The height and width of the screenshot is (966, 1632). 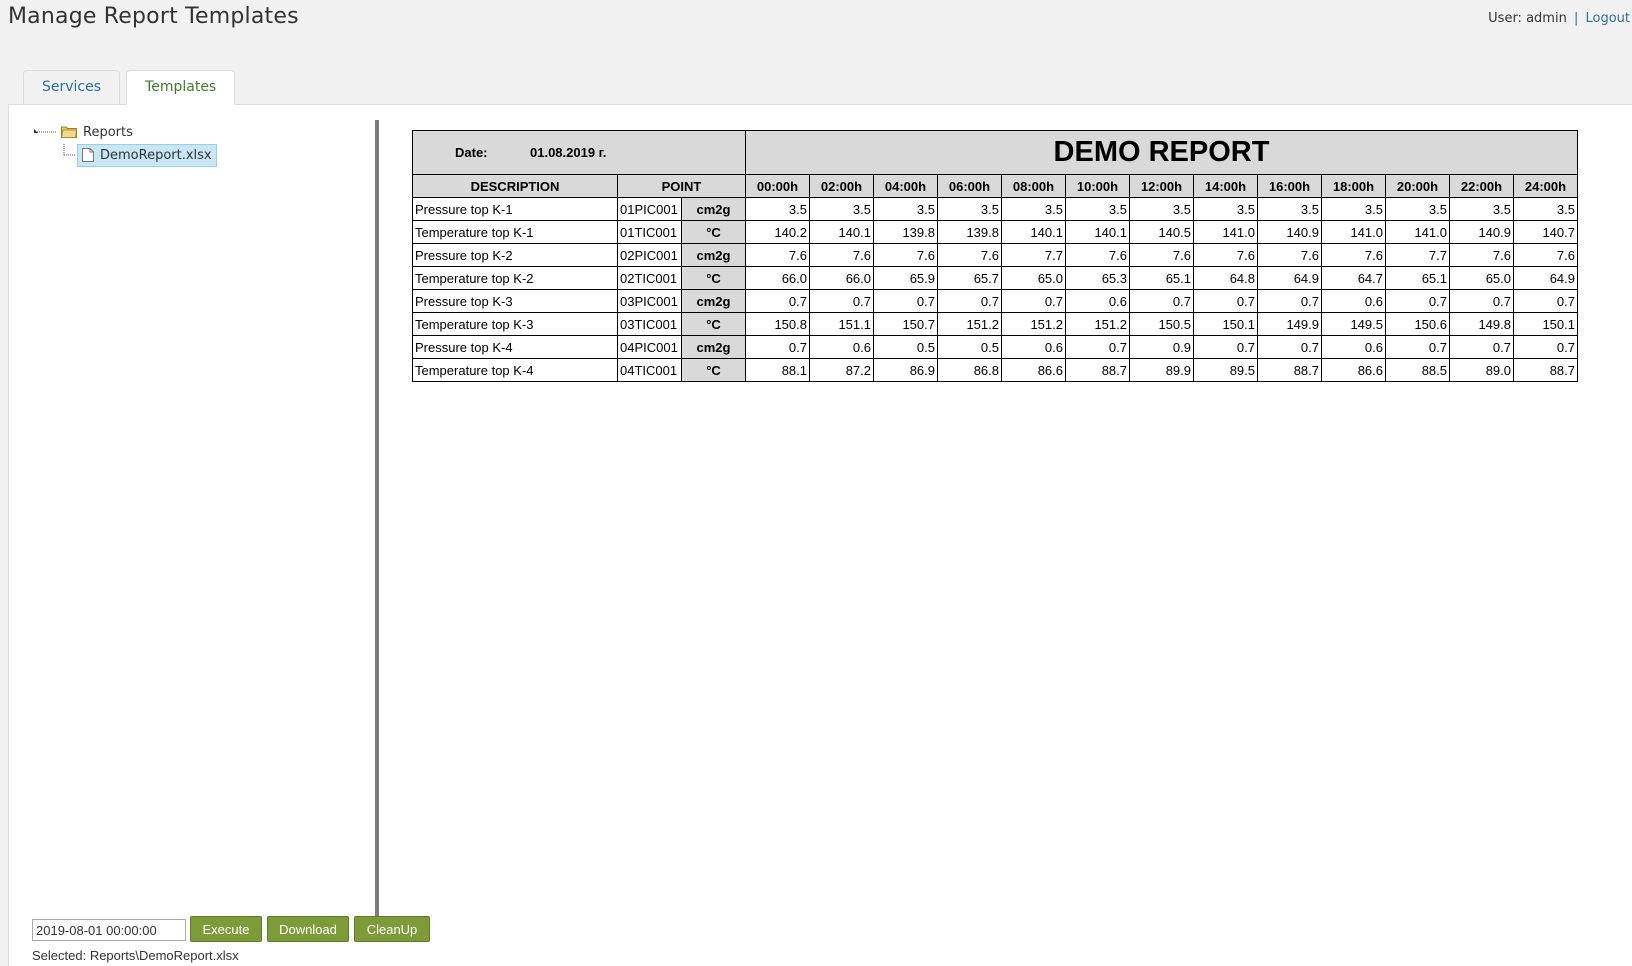 What do you see at coordinates (1225, 370) in the screenshot?
I see `cell-value: 89.5` at bounding box center [1225, 370].